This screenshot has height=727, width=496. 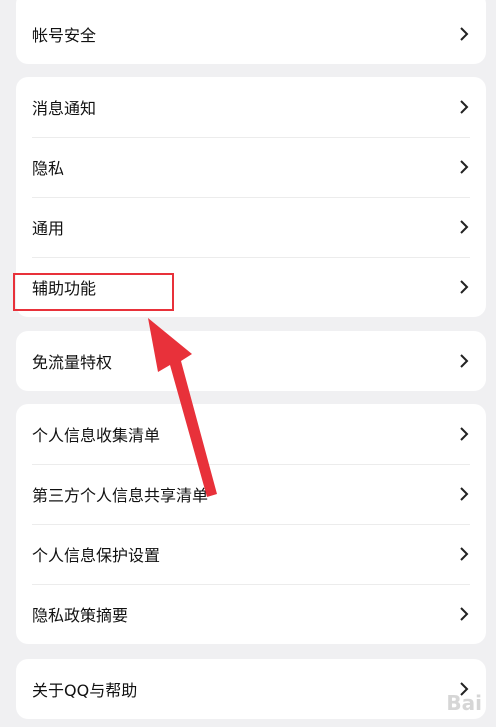 I want to click on watermark-logo: Bai, so click(x=464, y=703).